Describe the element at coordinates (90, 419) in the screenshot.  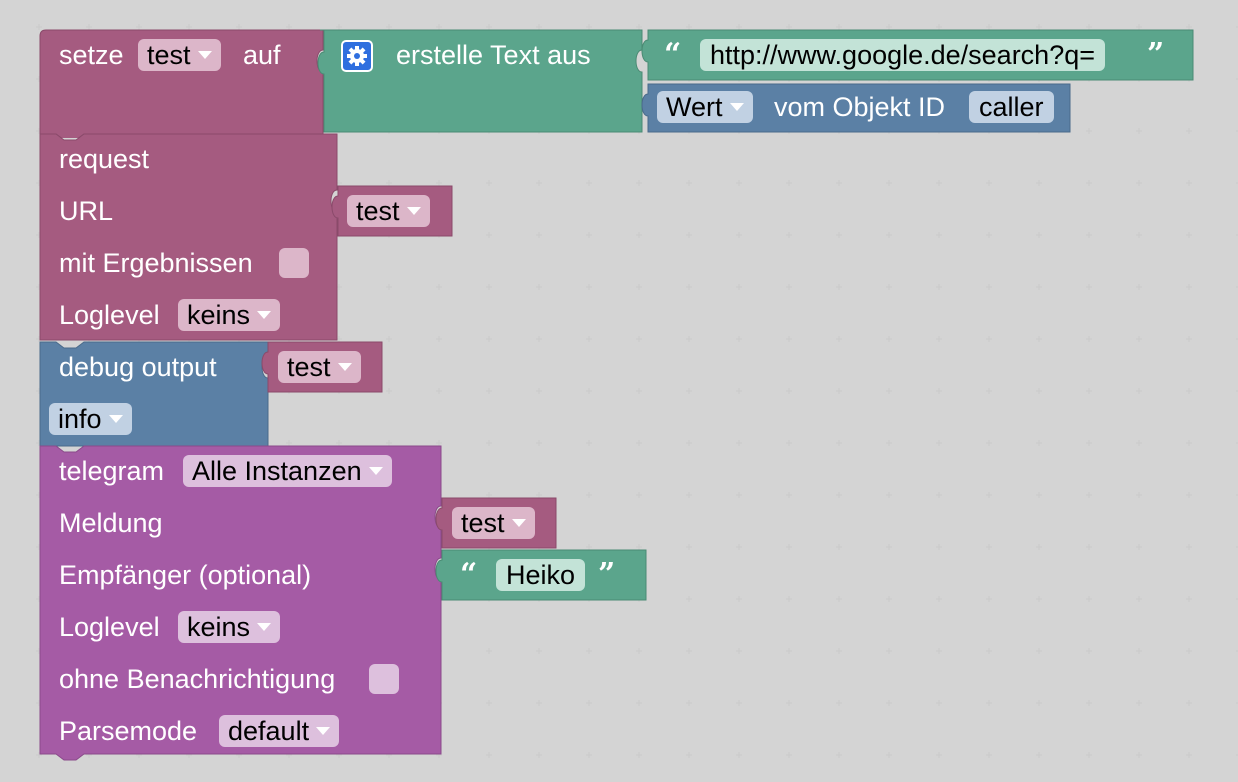
I see `debug-level-dropdown: info` at that location.